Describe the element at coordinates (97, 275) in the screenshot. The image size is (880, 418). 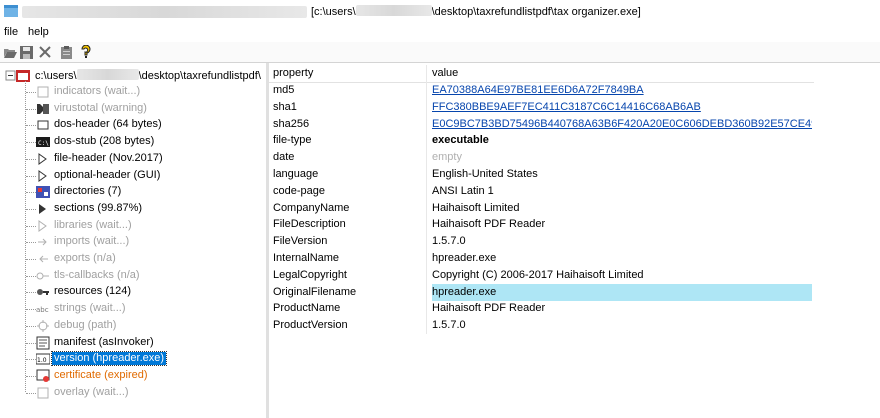
I see `tree-item-label: tls-callbacks (n/a)` at that location.